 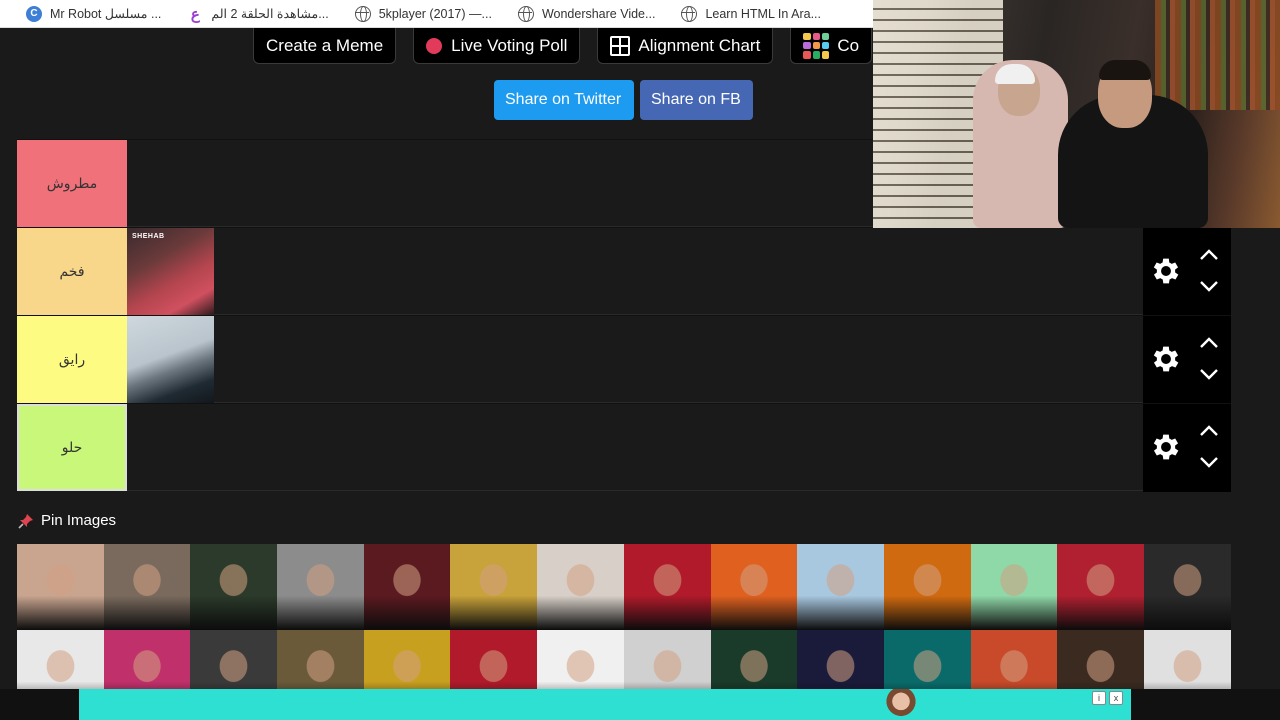 I want to click on arabic-site-icon: ع, so click(x=195, y=14).